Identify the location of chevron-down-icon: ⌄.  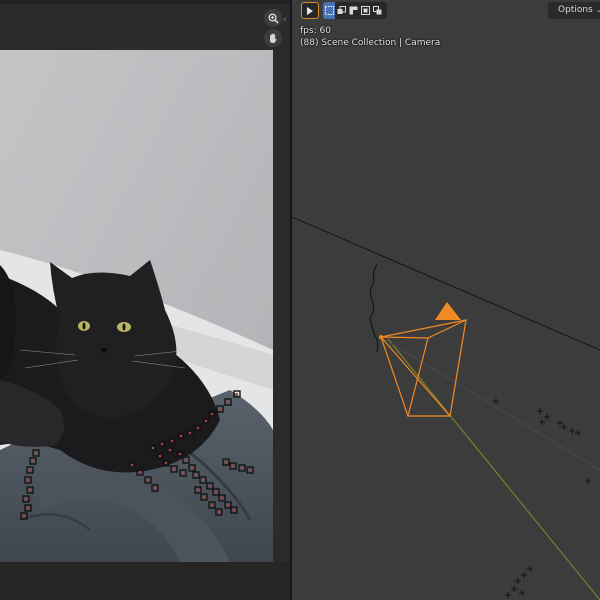
(597, 10).